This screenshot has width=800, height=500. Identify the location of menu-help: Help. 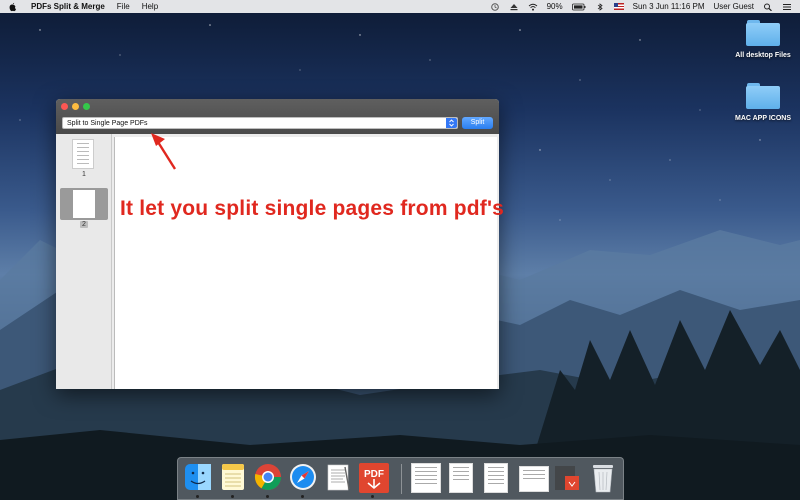
(150, 6).